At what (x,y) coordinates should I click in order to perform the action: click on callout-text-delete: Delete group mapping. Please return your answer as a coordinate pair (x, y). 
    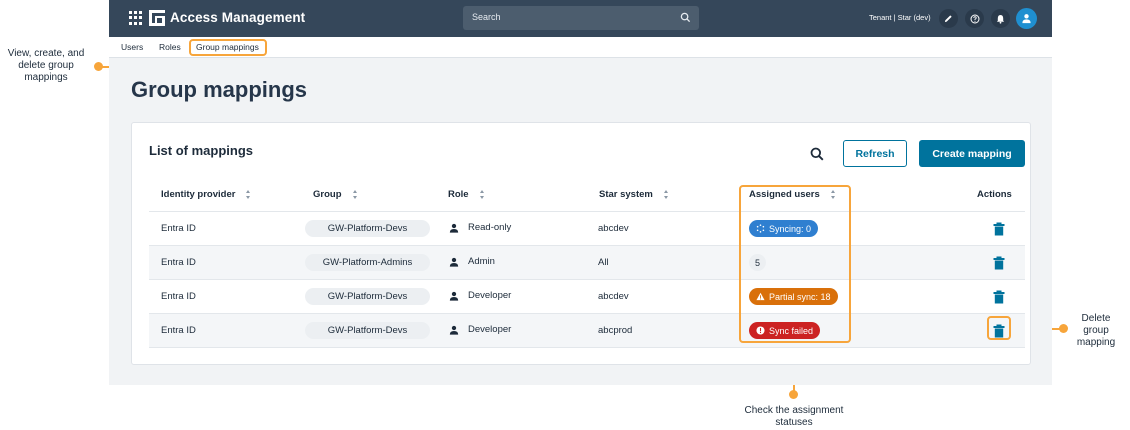
    Looking at the image, I should click on (1096, 330).